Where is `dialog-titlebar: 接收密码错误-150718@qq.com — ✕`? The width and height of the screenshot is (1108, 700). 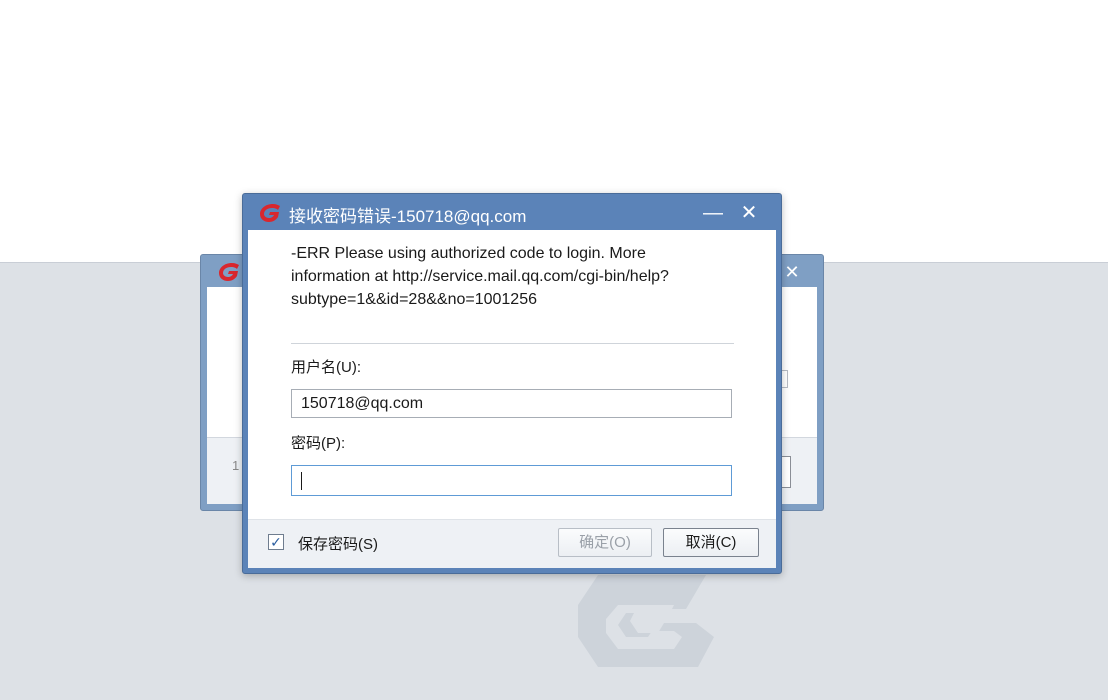
dialog-titlebar: 接收密码错误-150718@qq.com — ✕ is located at coordinates (512, 212).